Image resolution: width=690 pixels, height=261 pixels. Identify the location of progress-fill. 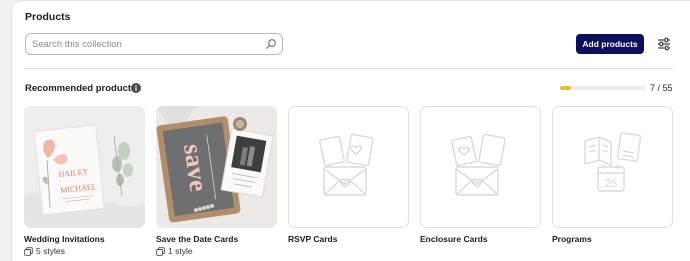
(566, 88).